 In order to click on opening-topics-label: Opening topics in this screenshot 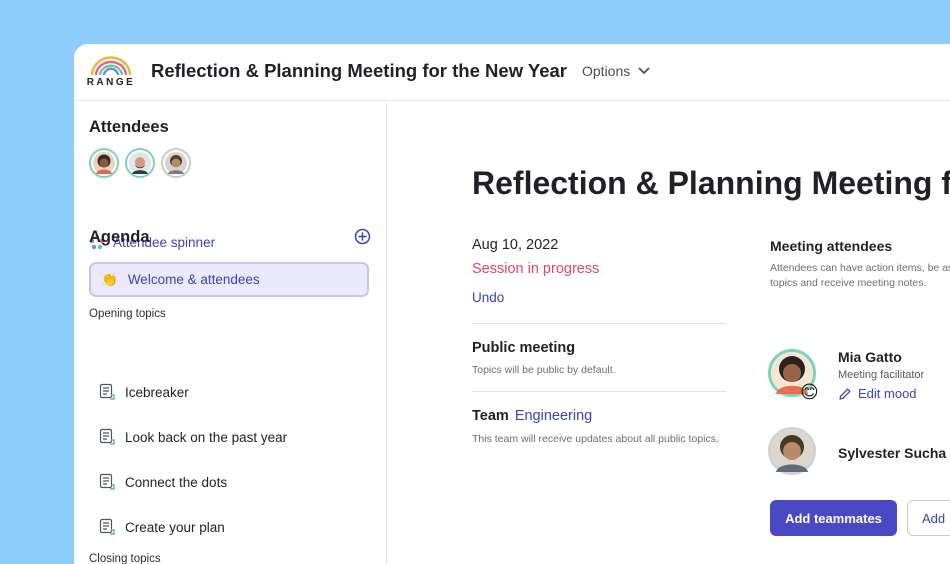, I will do `click(127, 314)`.